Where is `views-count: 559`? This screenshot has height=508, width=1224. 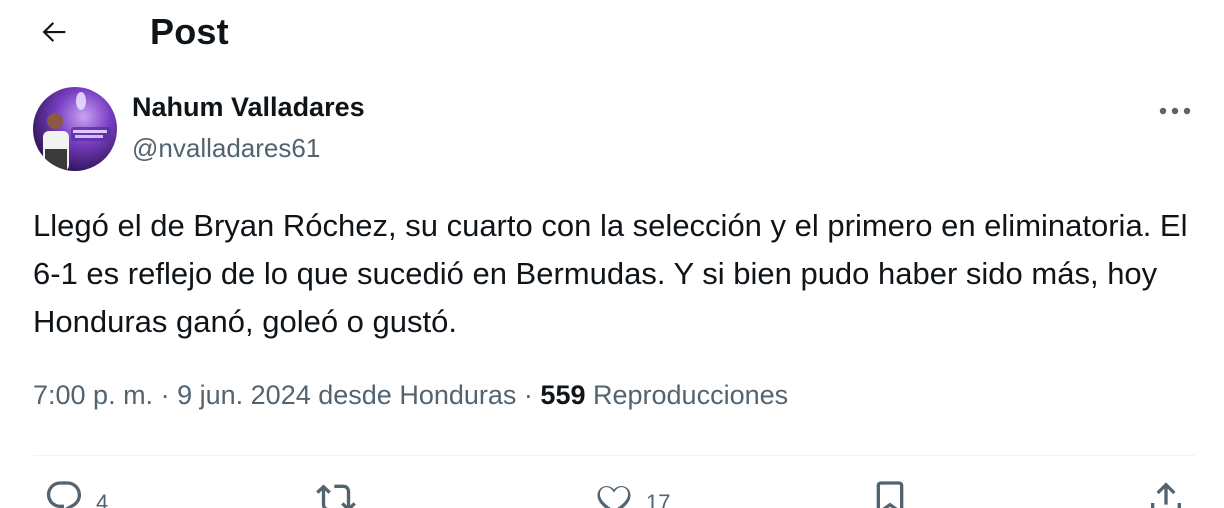 views-count: 559 is located at coordinates (563, 395).